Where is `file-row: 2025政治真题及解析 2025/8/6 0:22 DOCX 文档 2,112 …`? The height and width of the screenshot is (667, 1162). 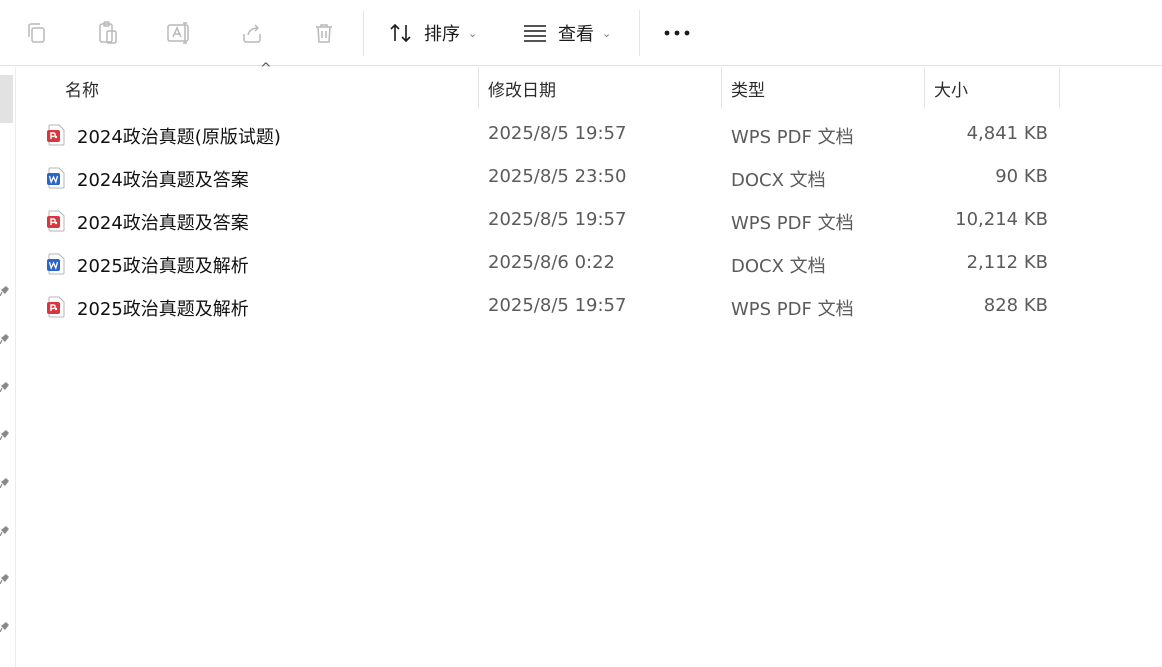
file-row: 2025政治真题及解析 2025/8/6 0:22 DOCX 文档 2,112 … is located at coordinates (589, 264).